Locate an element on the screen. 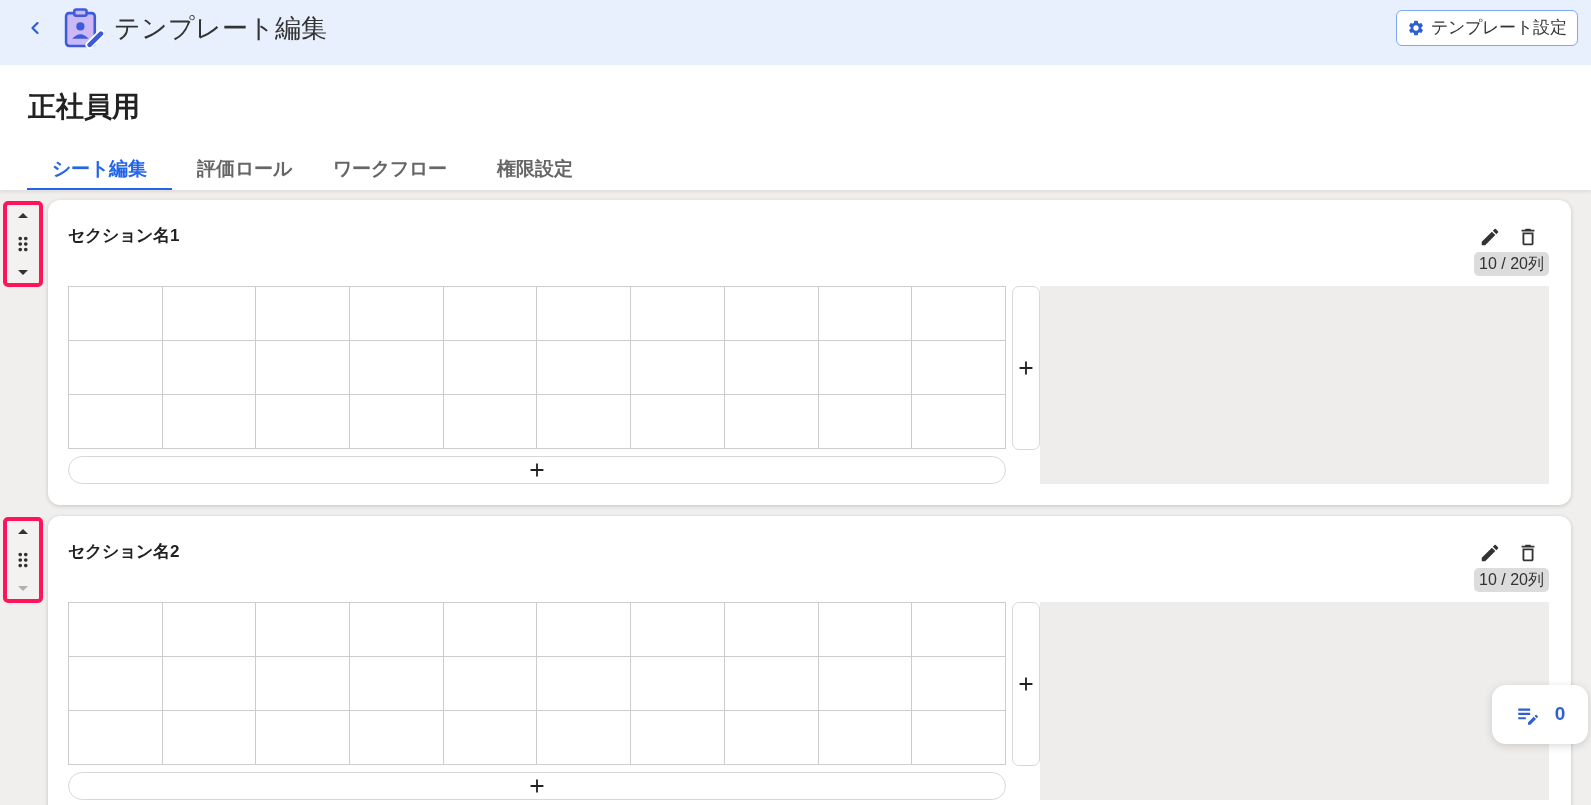 The height and width of the screenshot is (805, 1591). back-button is located at coordinates (35, 28).